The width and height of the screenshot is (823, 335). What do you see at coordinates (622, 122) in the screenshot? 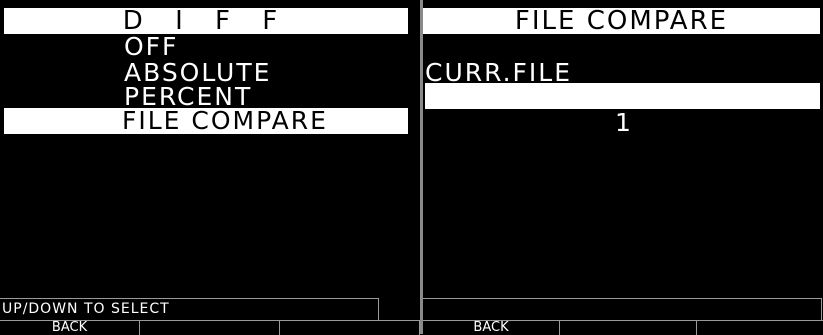
I see `type-row: TYPE ABSOLUTE` at bounding box center [622, 122].